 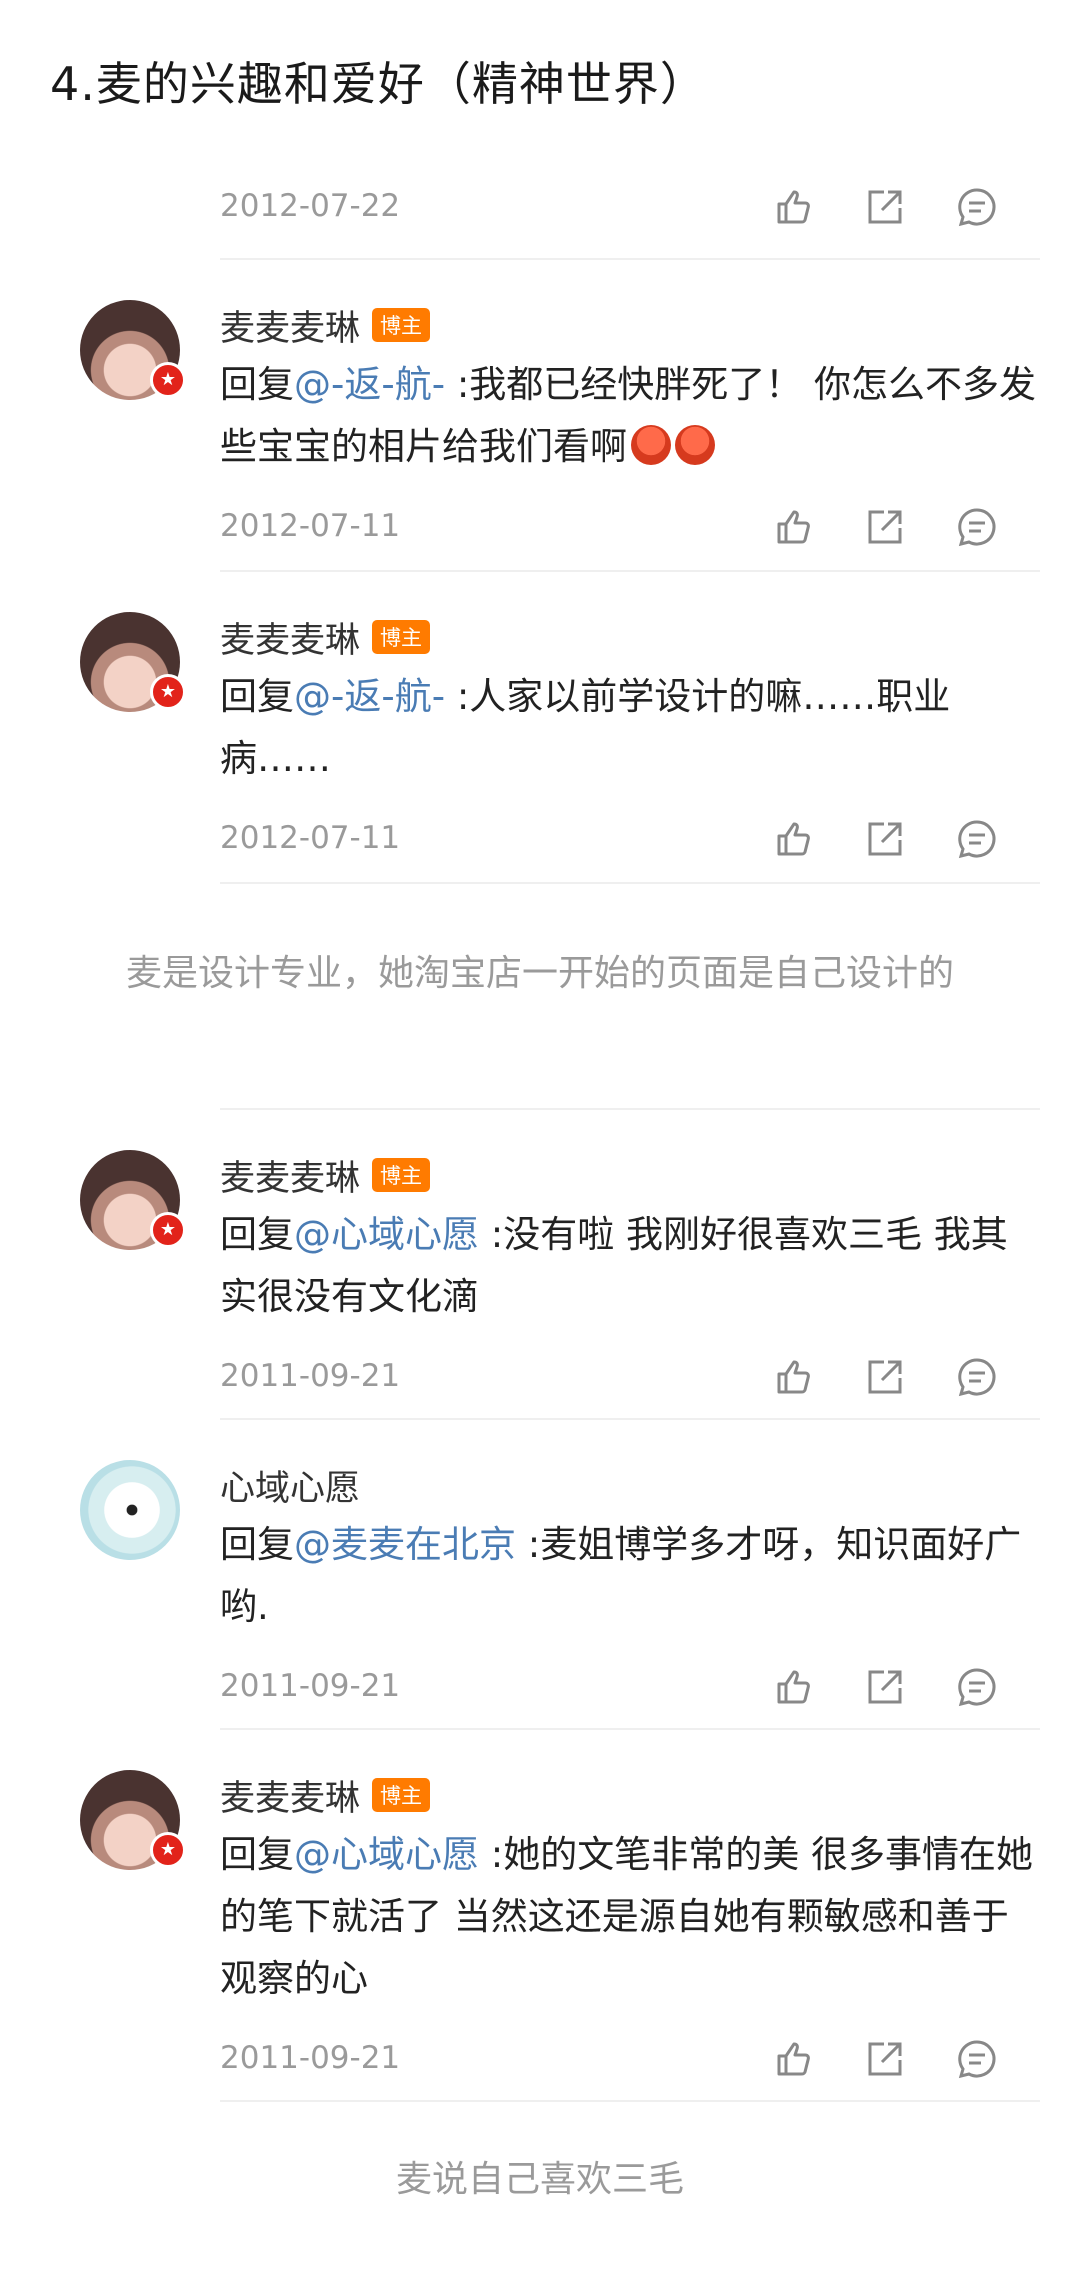 I want to click on page-title: 4.麦的兴趣和爱好（精神世界）, so click(x=378, y=84).